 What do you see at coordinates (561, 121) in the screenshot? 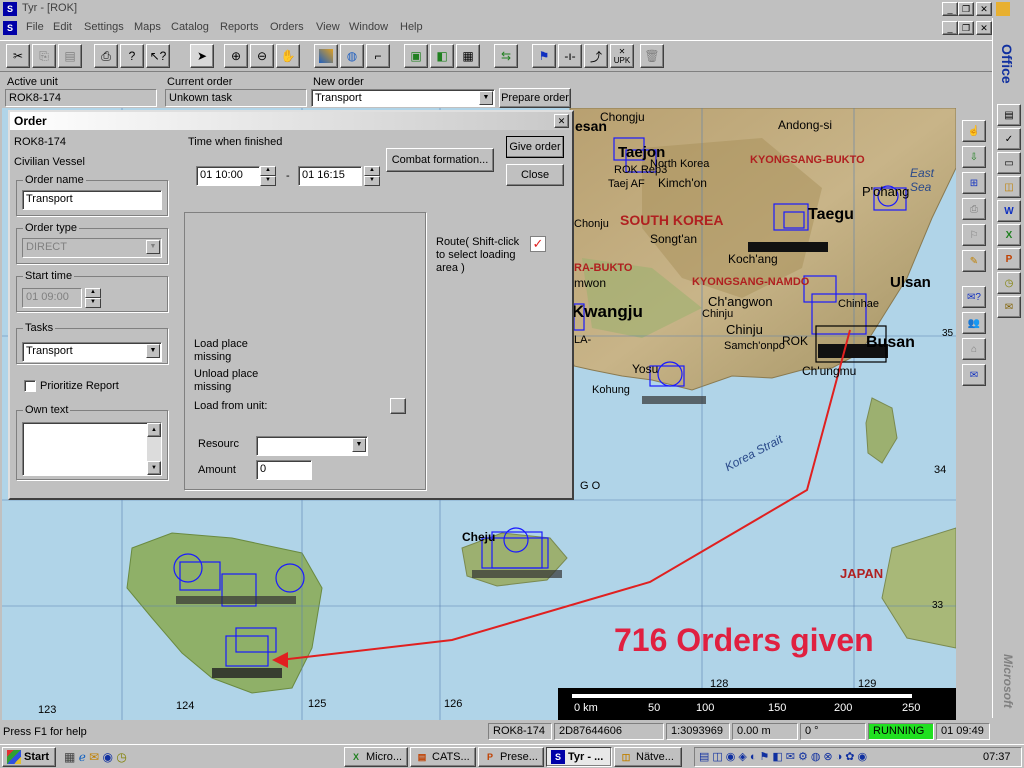
I see `dialog-close-icon: ✕` at bounding box center [561, 121].